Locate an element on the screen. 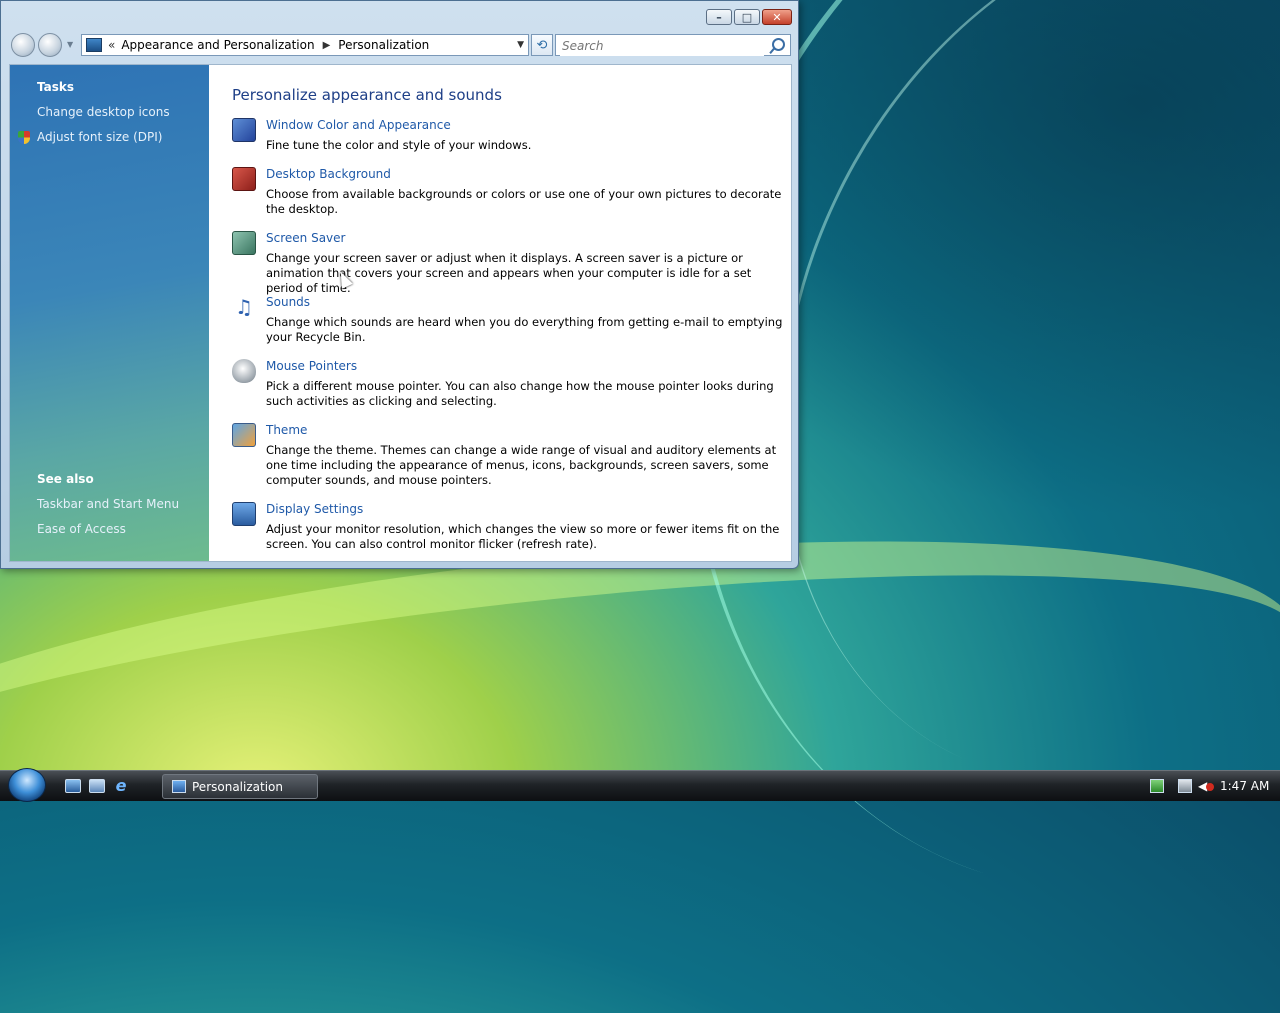 The width and height of the screenshot is (1280, 1013). network-status-icon is located at coordinates (1157, 786).